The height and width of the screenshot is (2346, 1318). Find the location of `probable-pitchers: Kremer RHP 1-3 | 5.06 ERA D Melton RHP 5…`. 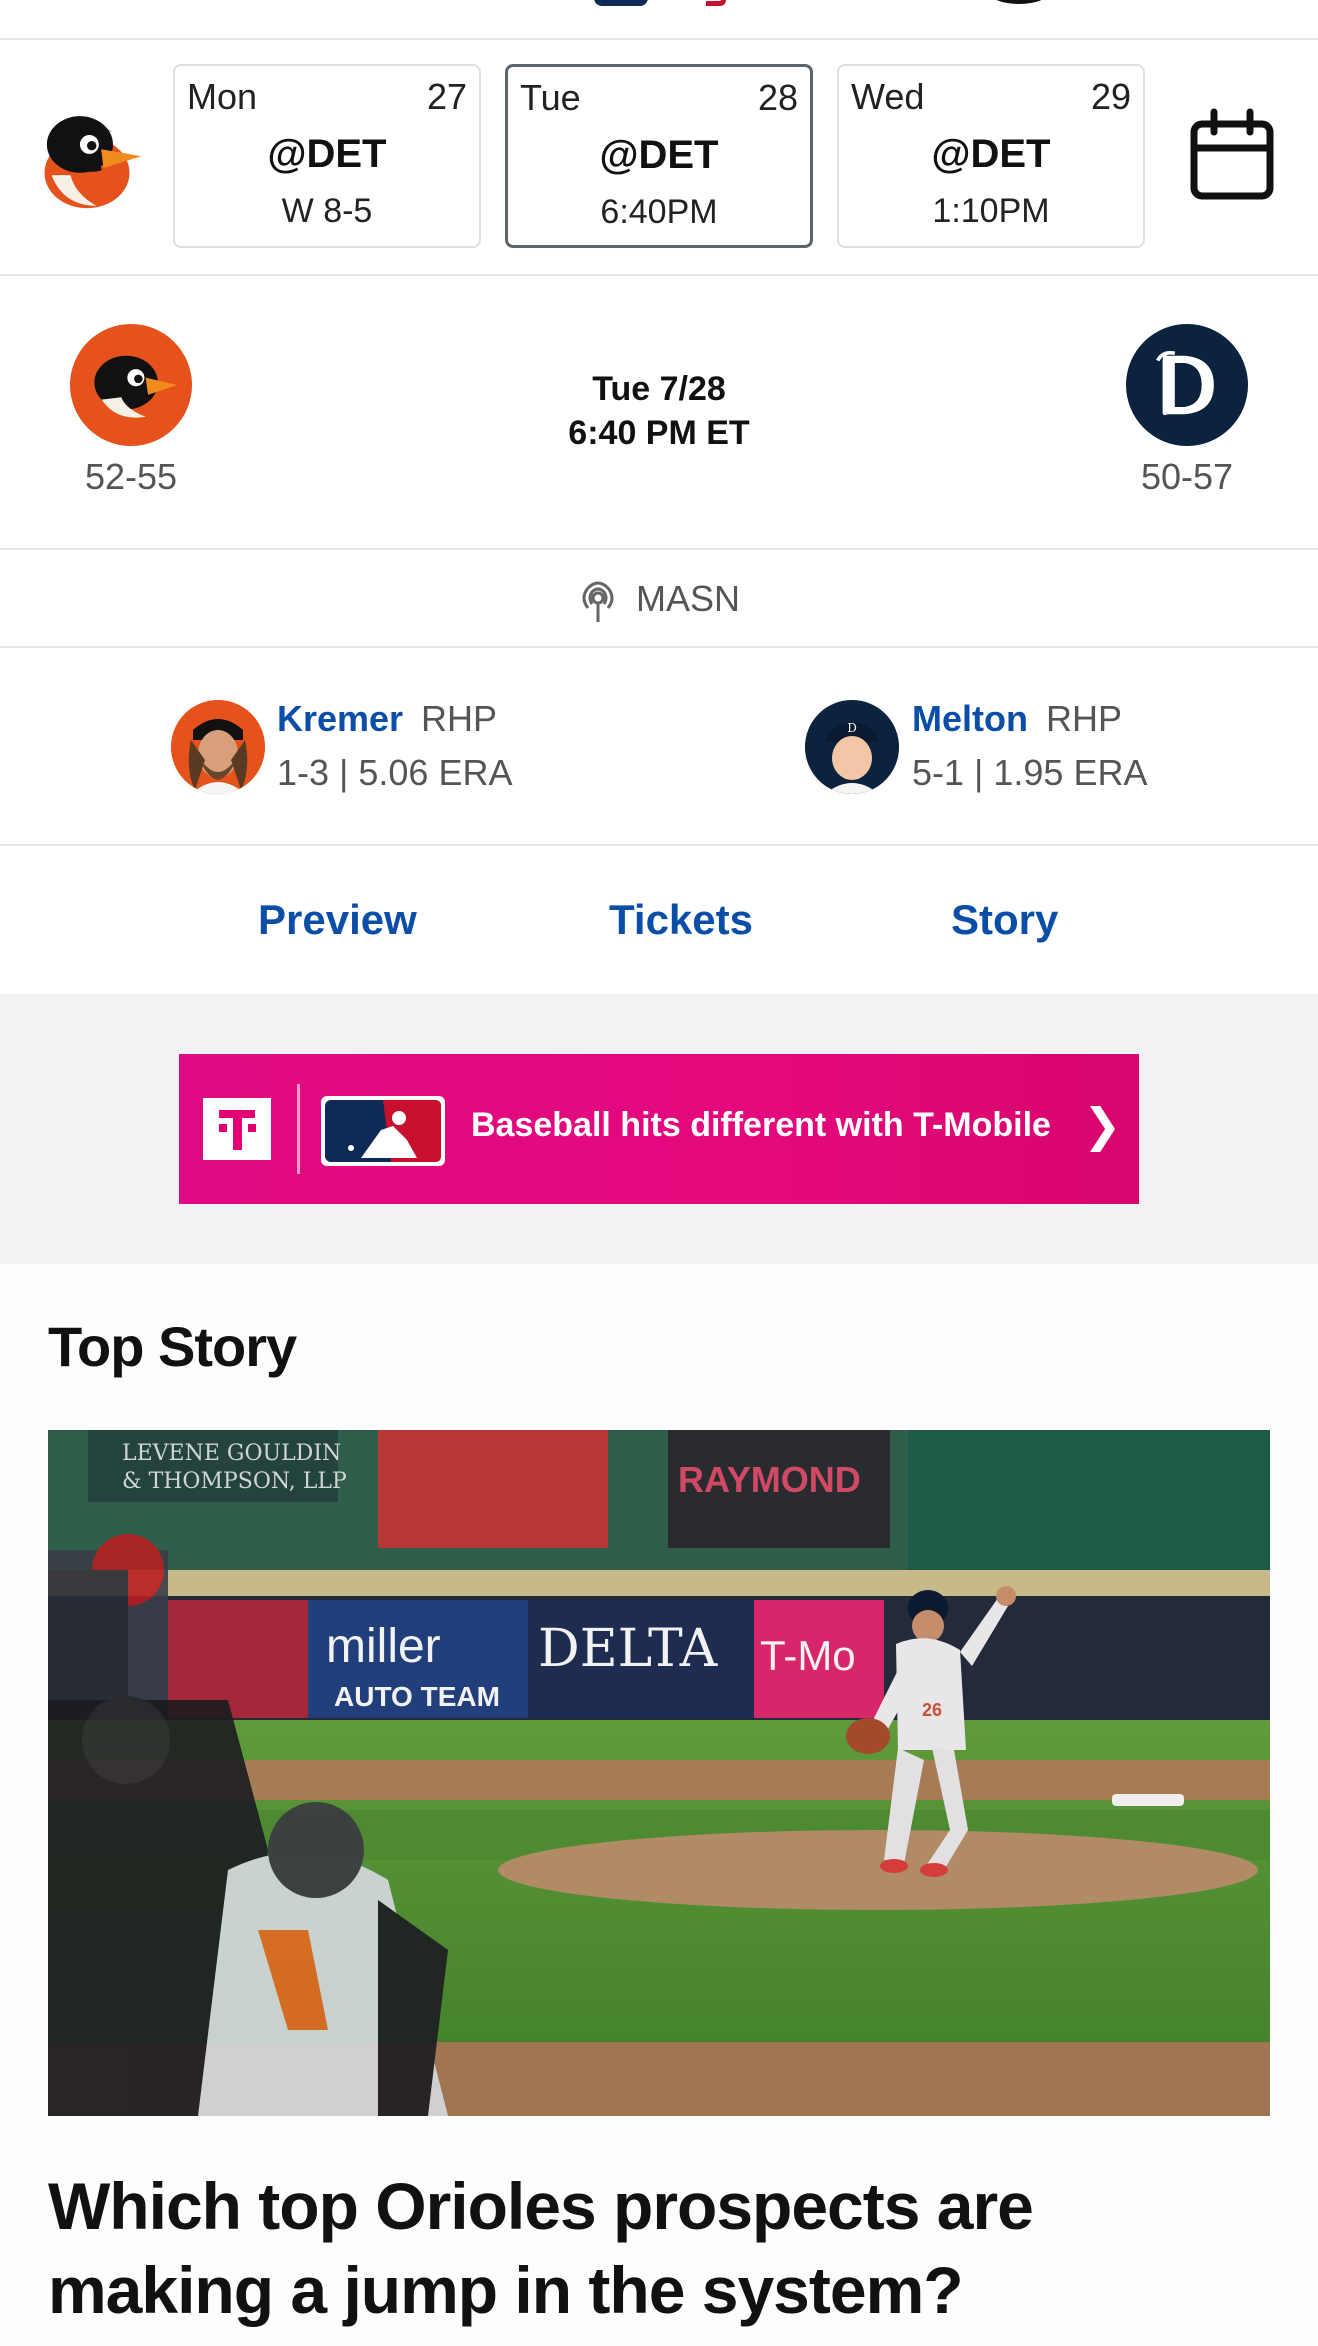

probable-pitchers: Kremer RHP 1-3 | 5.06 ERA D Melton RHP 5… is located at coordinates (659, 747).